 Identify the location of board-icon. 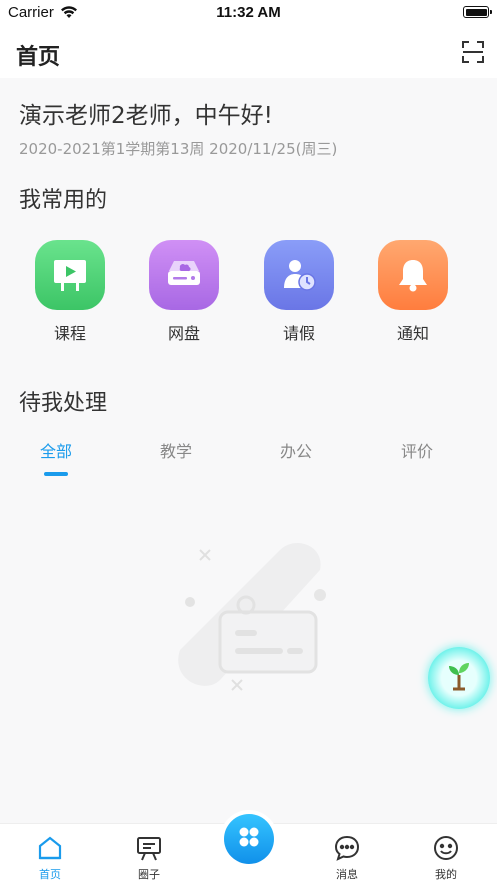
(149, 848).